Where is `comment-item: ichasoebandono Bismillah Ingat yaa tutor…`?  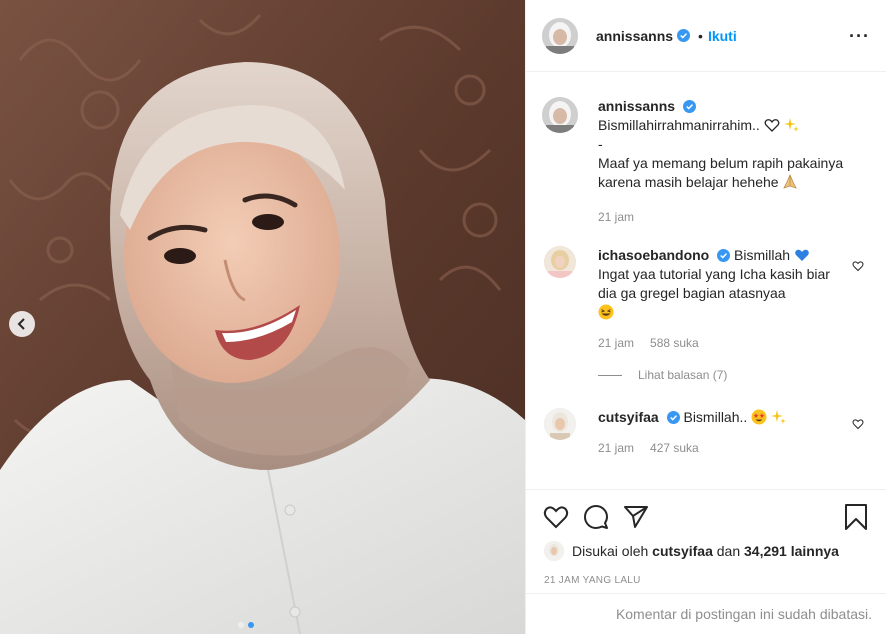 comment-item: ichasoebandono Bismillah Ingat yaa tutor… is located at coordinates (706, 298).